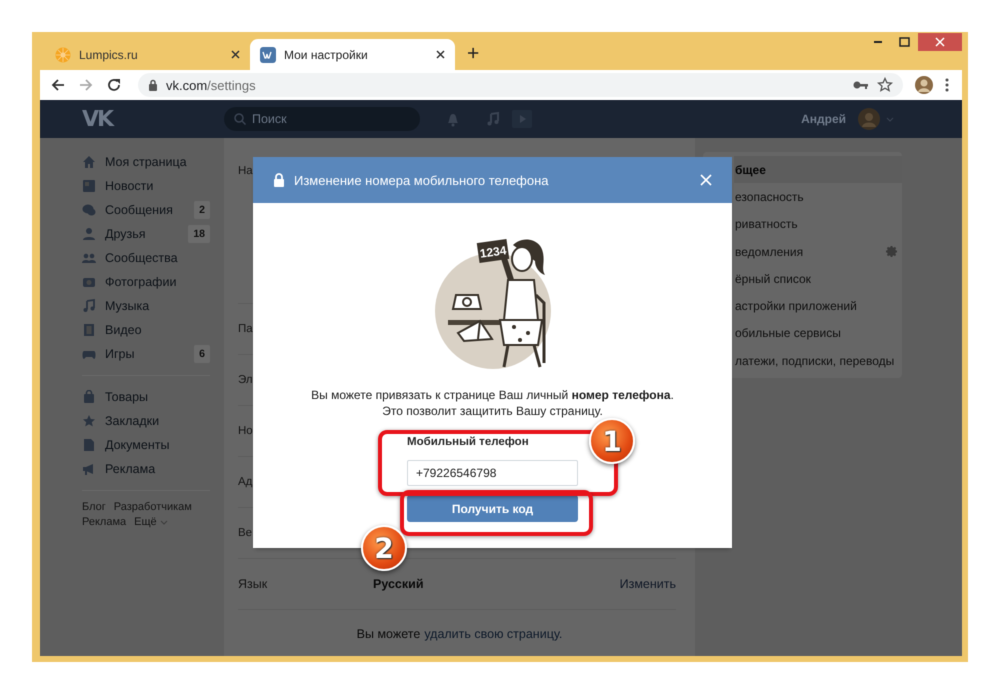  What do you see at coordinates (468, 442) in the screenshot?
I see `field-label: Мобильный телефон` at bounding box center [468, 442].